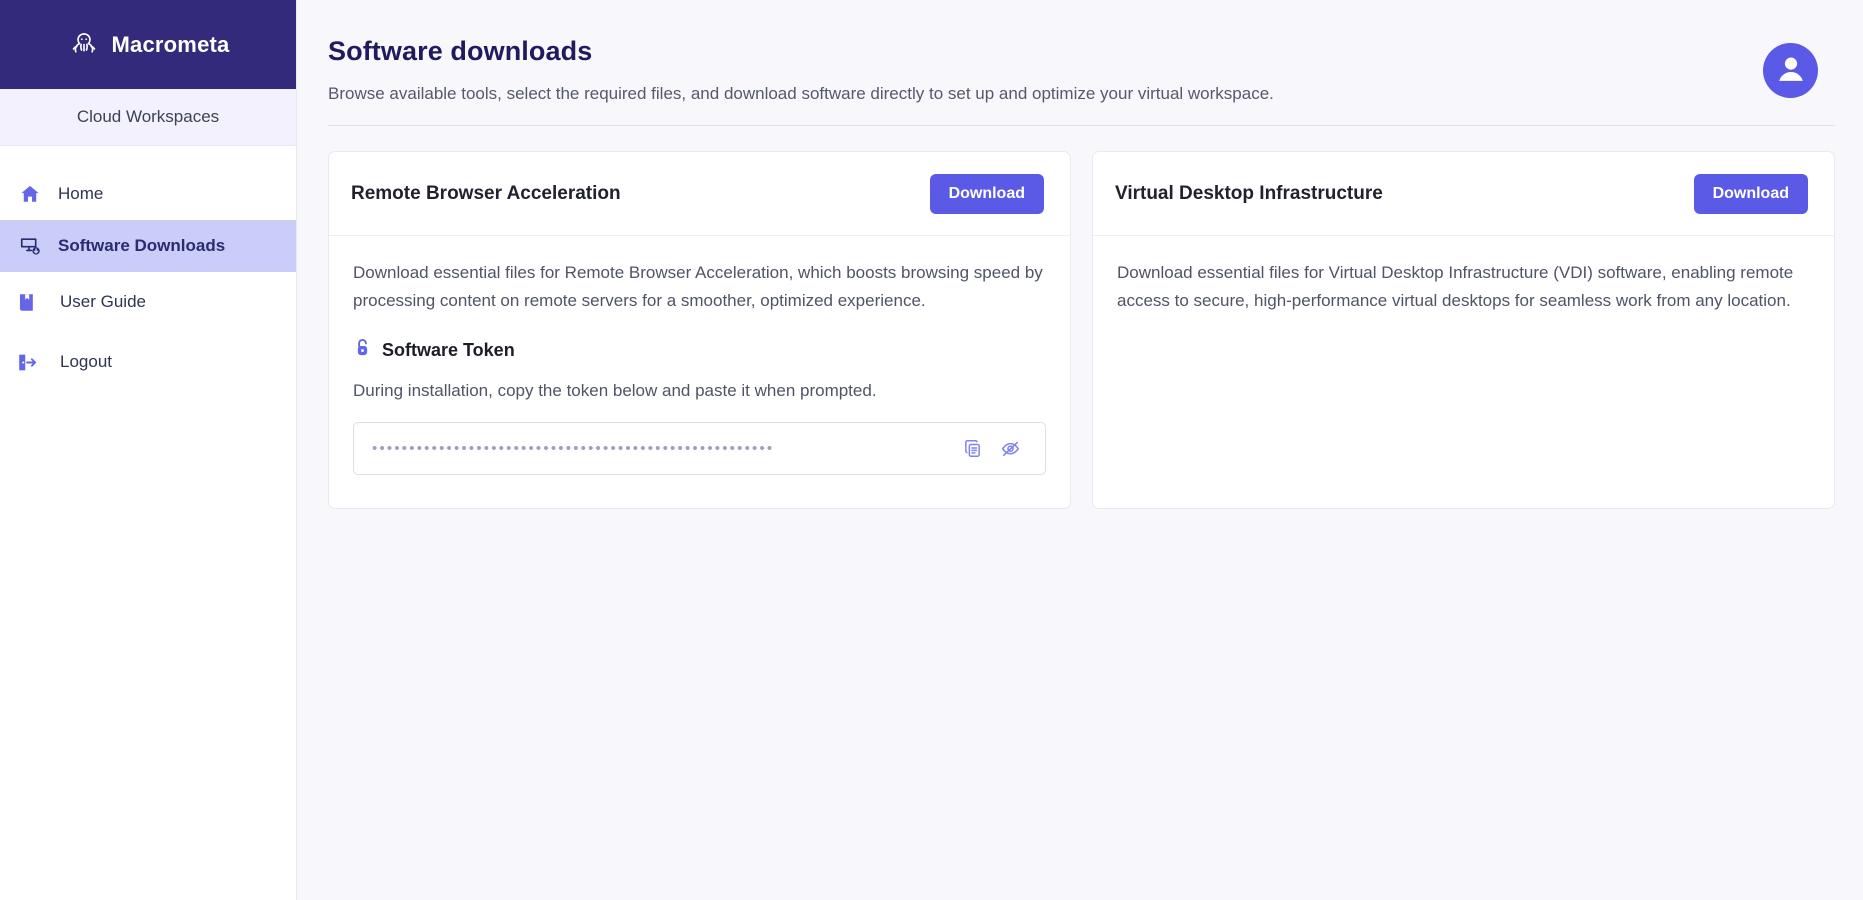 This screenshot has width=1863, height=900. Describe the element at coordinates (81, 193) in the screenshot. I see `sidebar-item-home-label: Home` at that location.